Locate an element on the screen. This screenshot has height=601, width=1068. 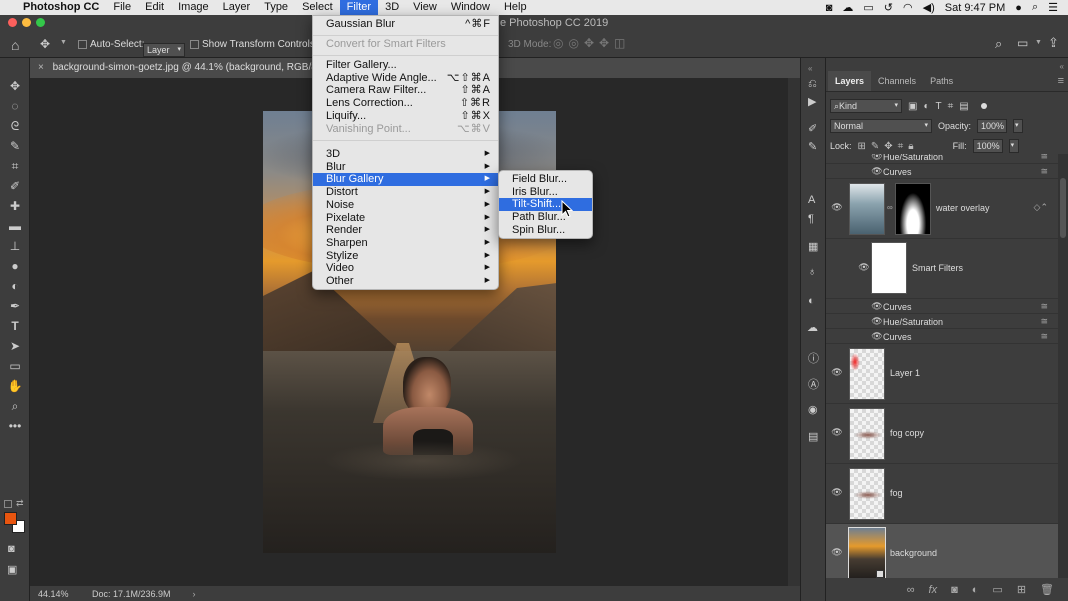
move-tool-icon: ✥ is located at coordinates (15, 86).